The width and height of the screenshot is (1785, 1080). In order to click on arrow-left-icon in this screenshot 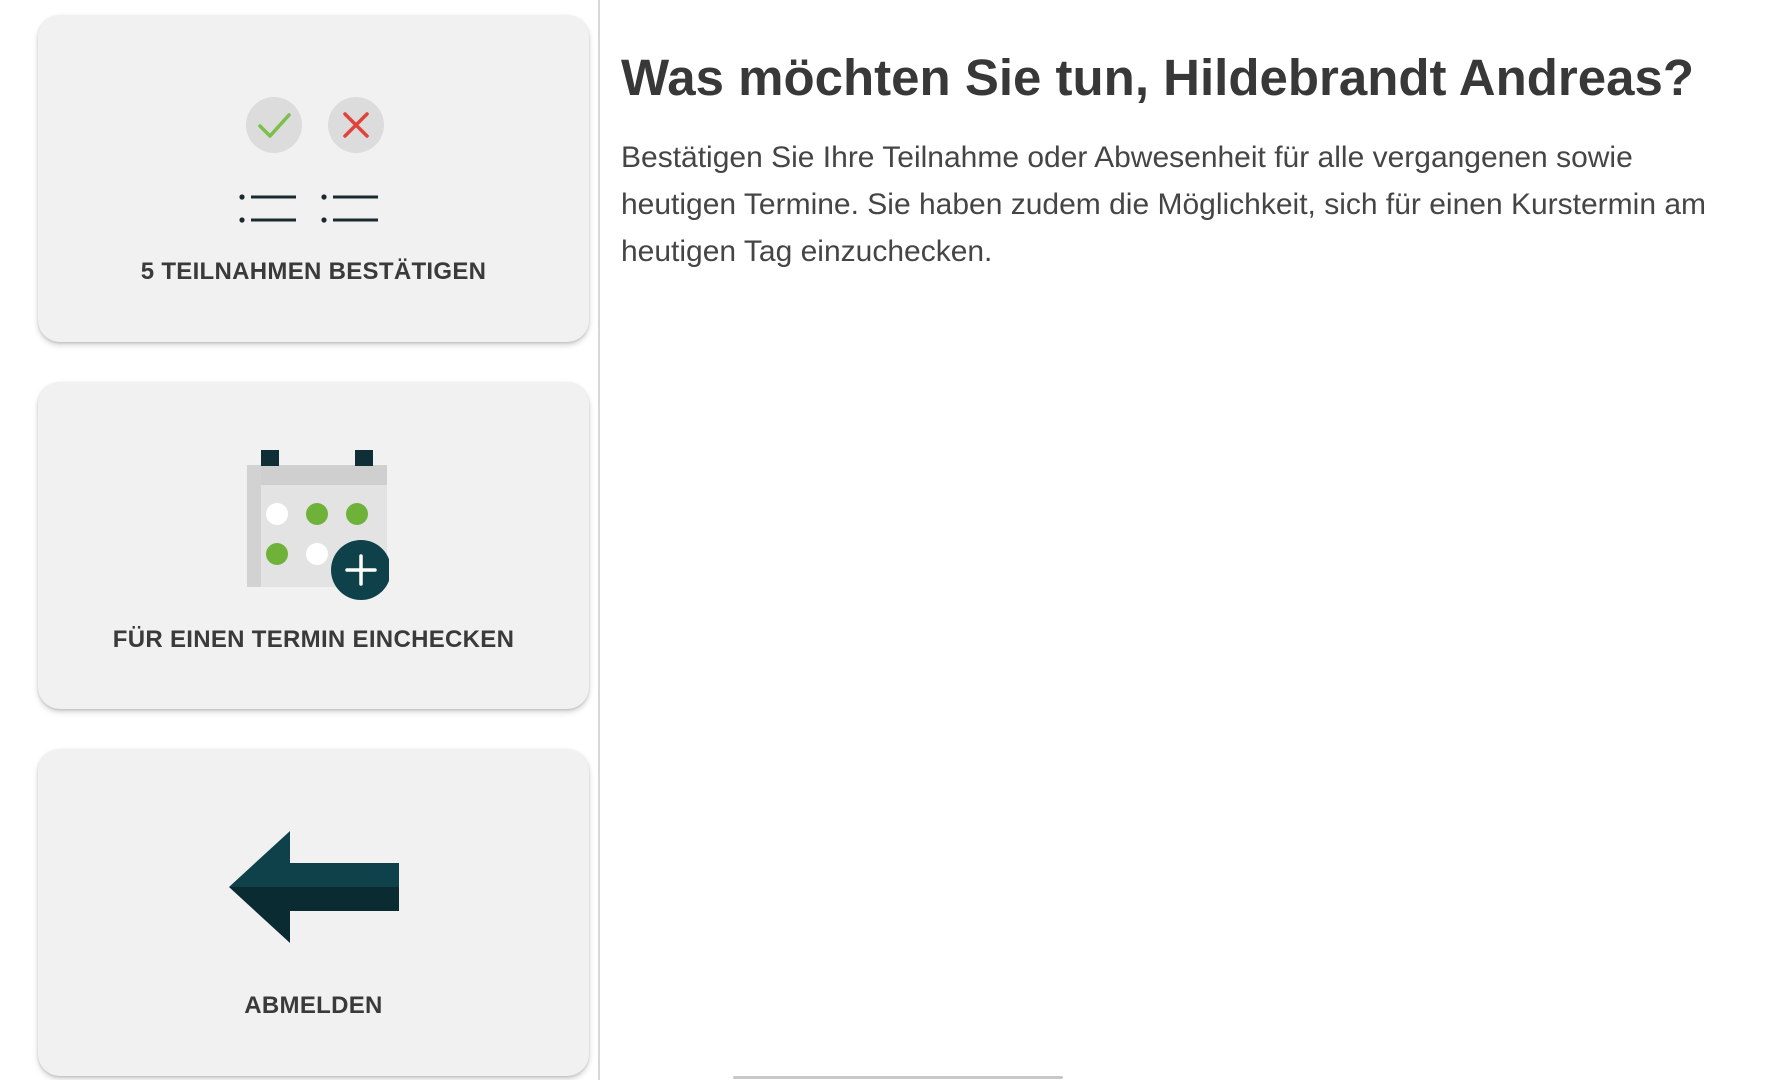, I will do `click(313, 887)`.